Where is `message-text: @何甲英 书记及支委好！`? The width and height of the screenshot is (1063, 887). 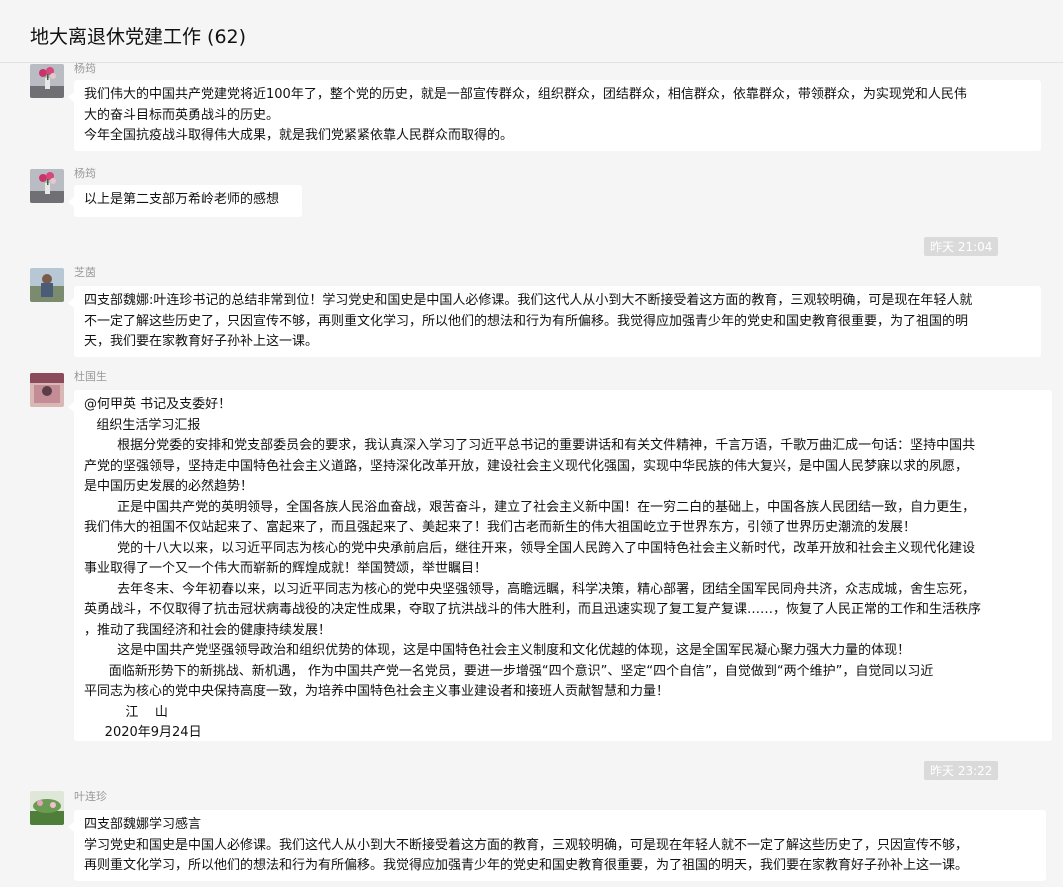
message-text: @何甲英 书记及支委好！ is located at coordinates (158, 404).